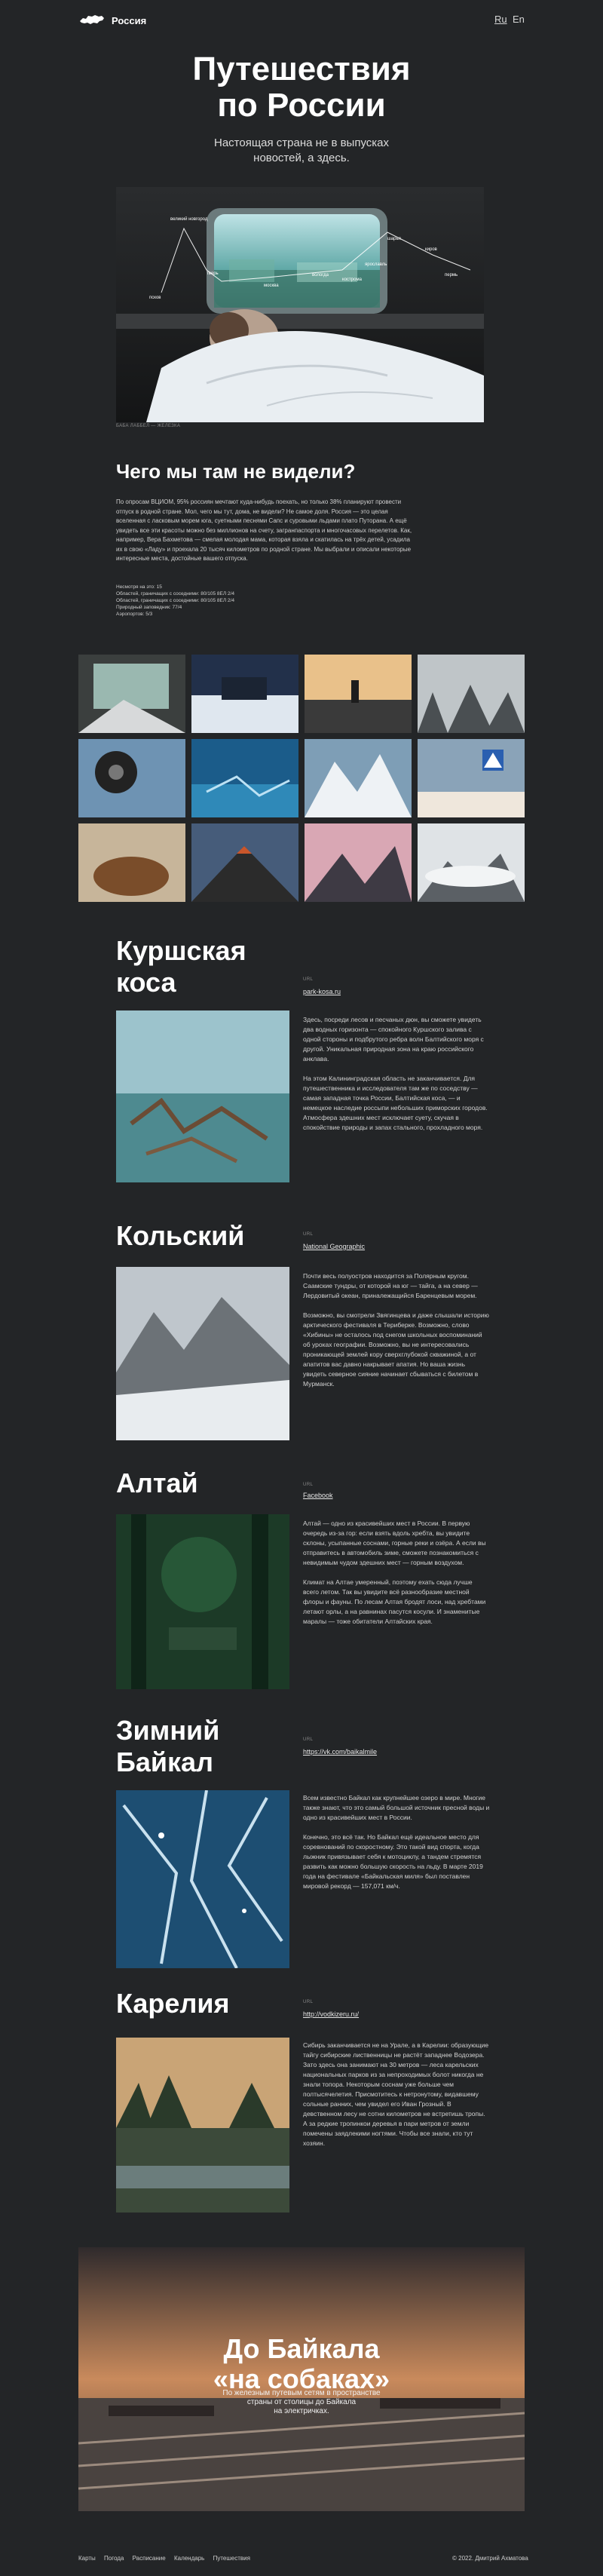 This screenshot has height=2576, width=603. Describe the element at coordinates (301, 69) in the screenshot. I see `page-title-line-1: Путешествия` at that location.